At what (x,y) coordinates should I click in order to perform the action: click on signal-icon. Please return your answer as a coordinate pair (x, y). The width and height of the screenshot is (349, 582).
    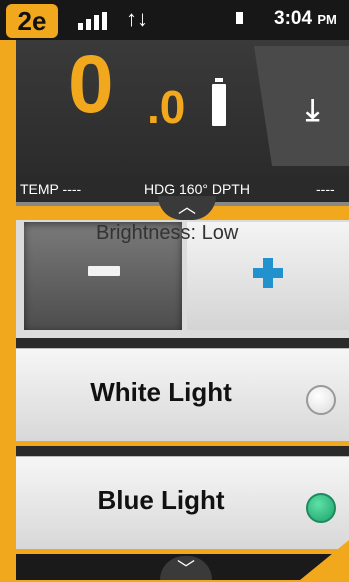
    Looking at the image, I should click on (98, 21).